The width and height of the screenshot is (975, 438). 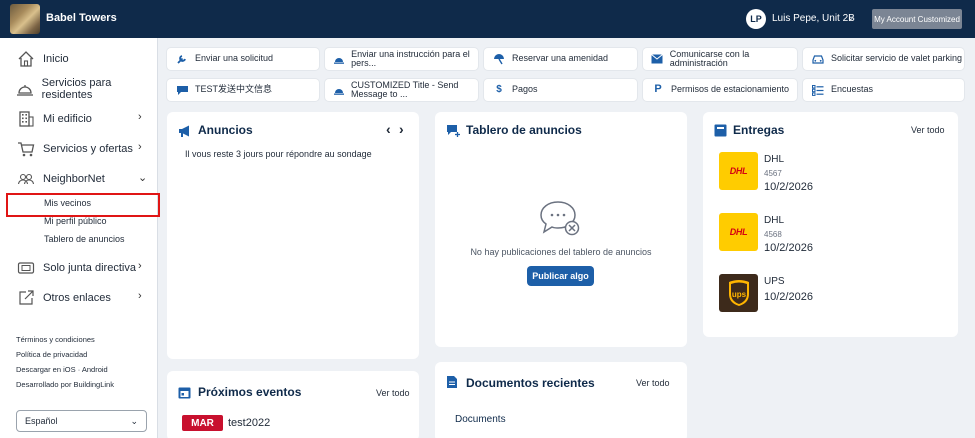 What do you see at coordinates (182, 90) in the screenshot?
I see `chat-icon` at bounding box center [182, 90].